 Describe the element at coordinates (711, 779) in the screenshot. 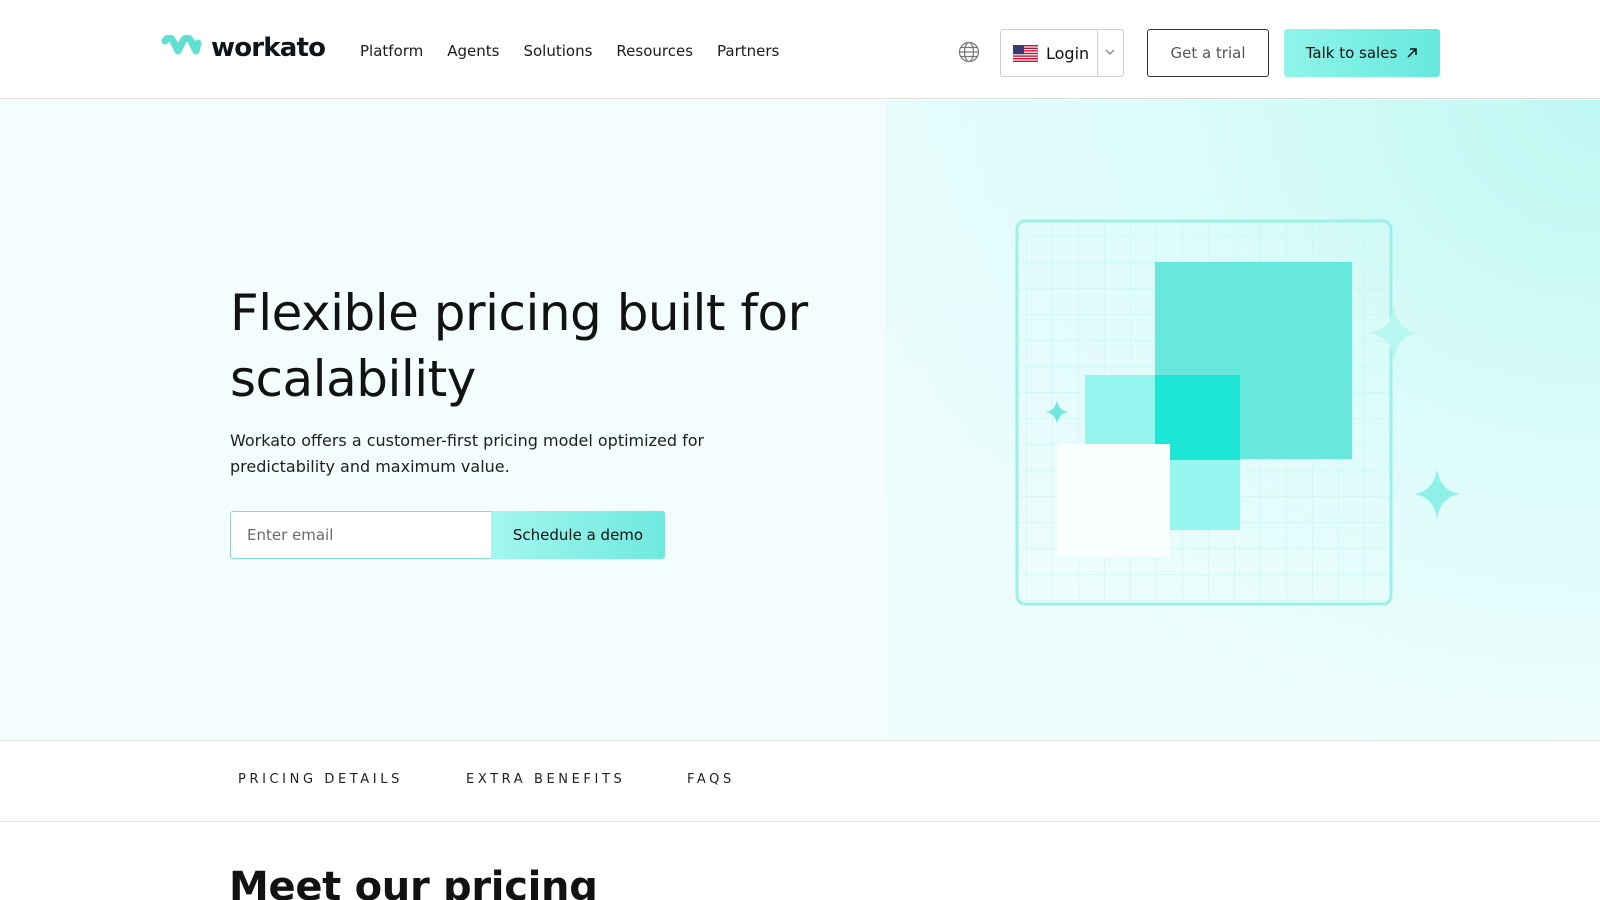

I see `subnav-faqs: FAQS` at that location.